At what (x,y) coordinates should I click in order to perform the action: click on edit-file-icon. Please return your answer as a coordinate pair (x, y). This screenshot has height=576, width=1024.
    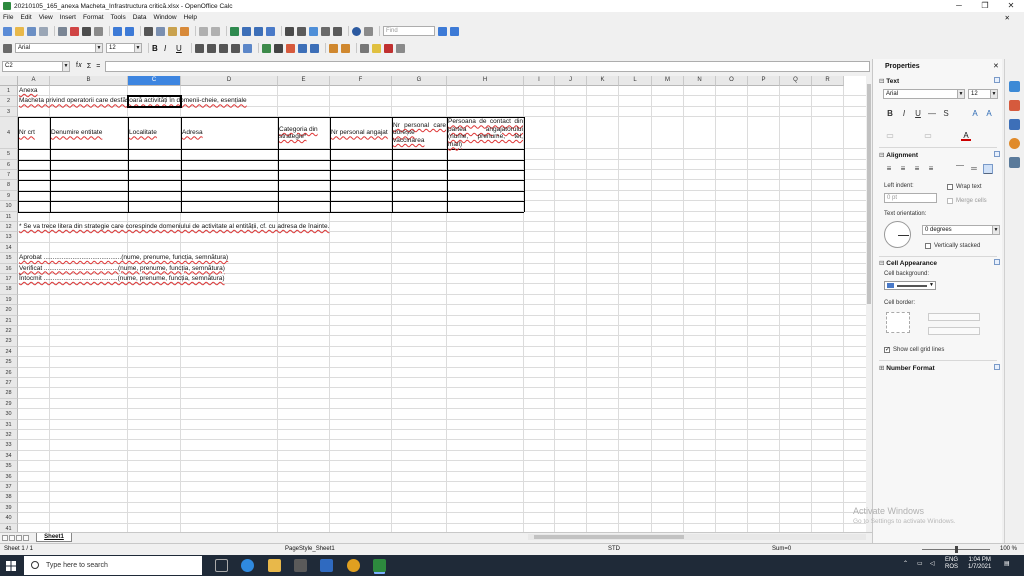
    Looking at the image, I should click on (62, 31).